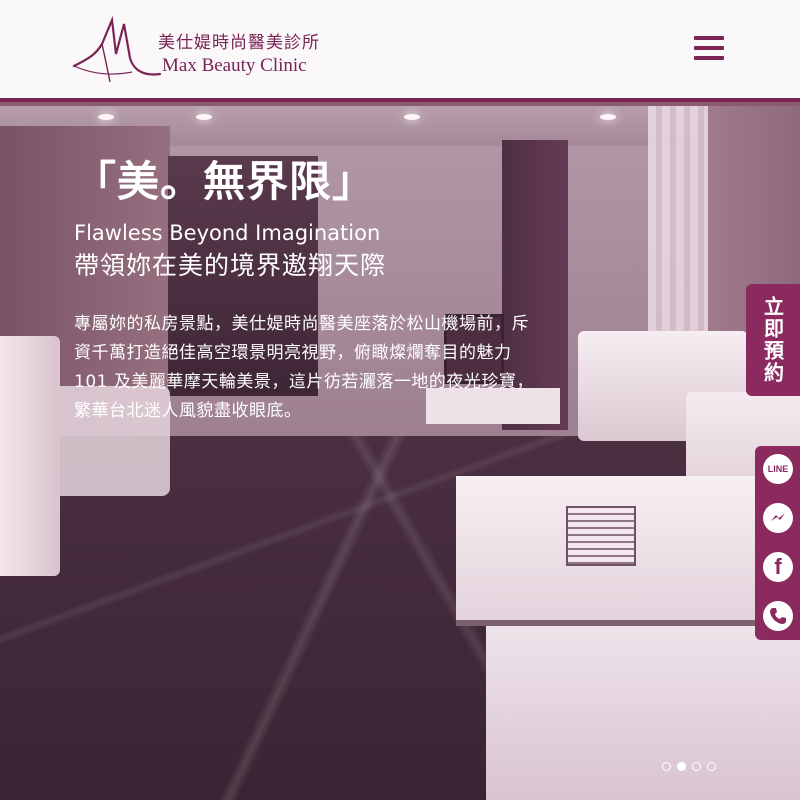 The height and width of the screenshot is (800, 800). I want to click on messenger-icon, so click(778, 518).